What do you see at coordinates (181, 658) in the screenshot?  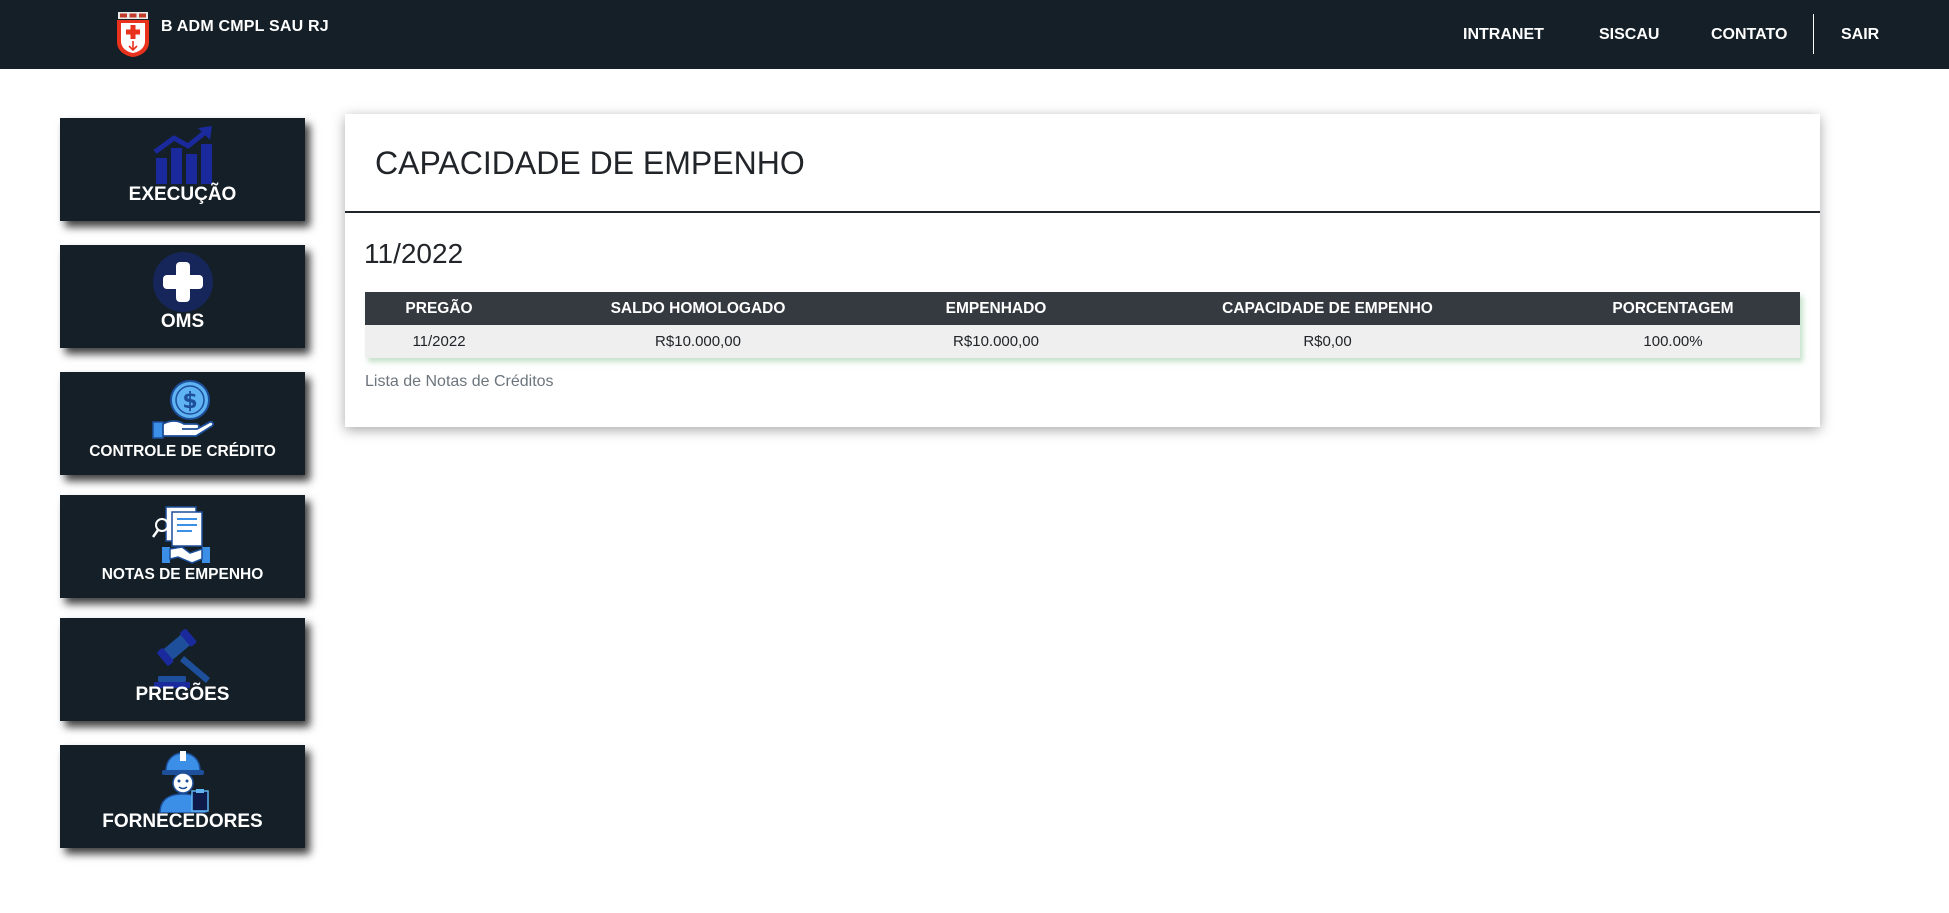 I see `gavel-icon` at bounding box center [181, 658].